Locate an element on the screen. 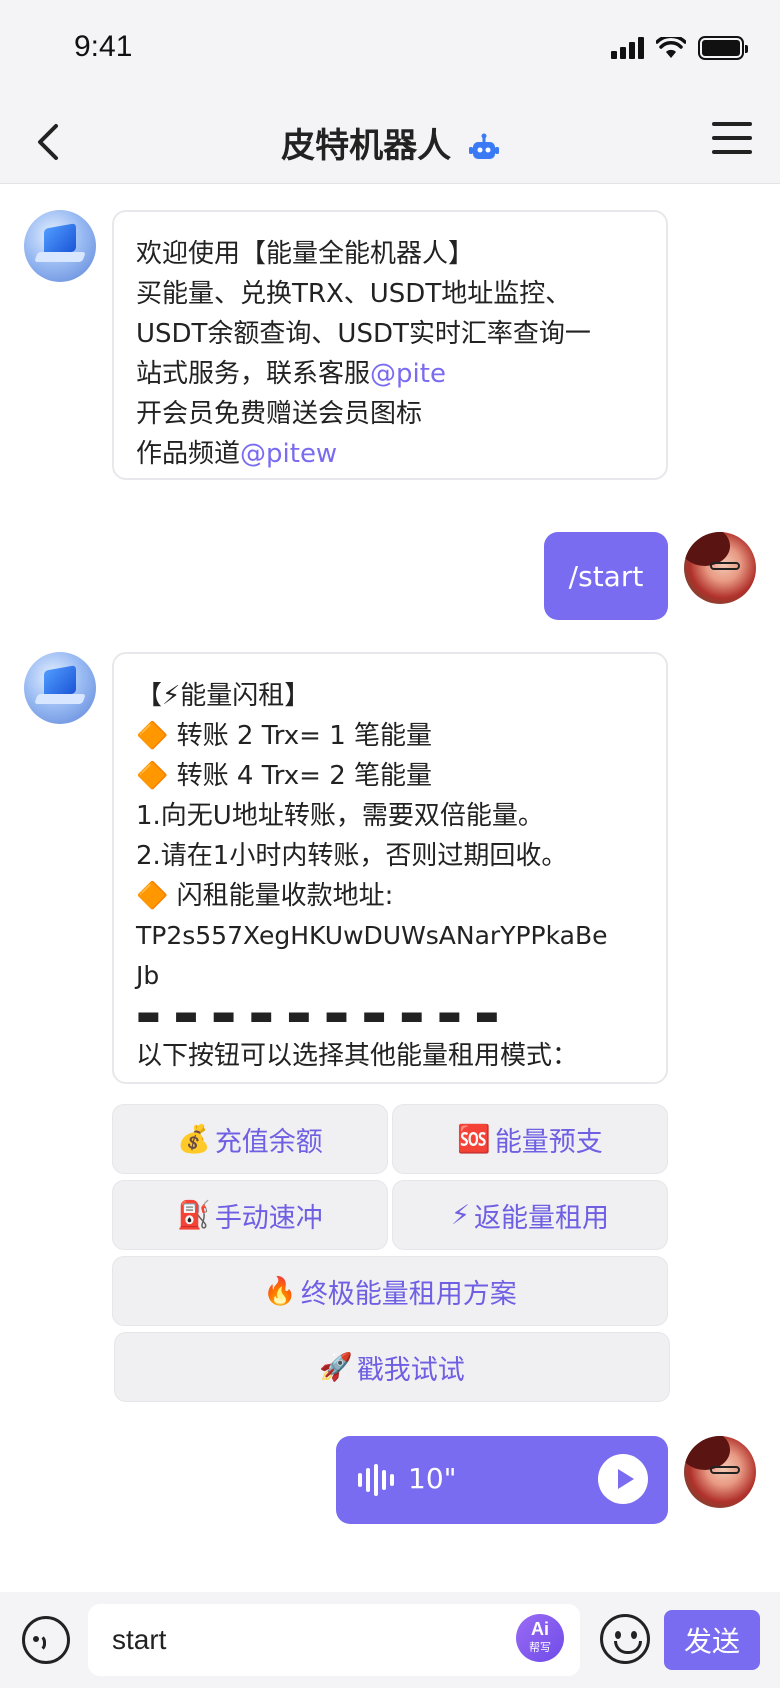 The image size is (780, 1688). button-label: 能量预支 is located at coordinates (548, 1142).